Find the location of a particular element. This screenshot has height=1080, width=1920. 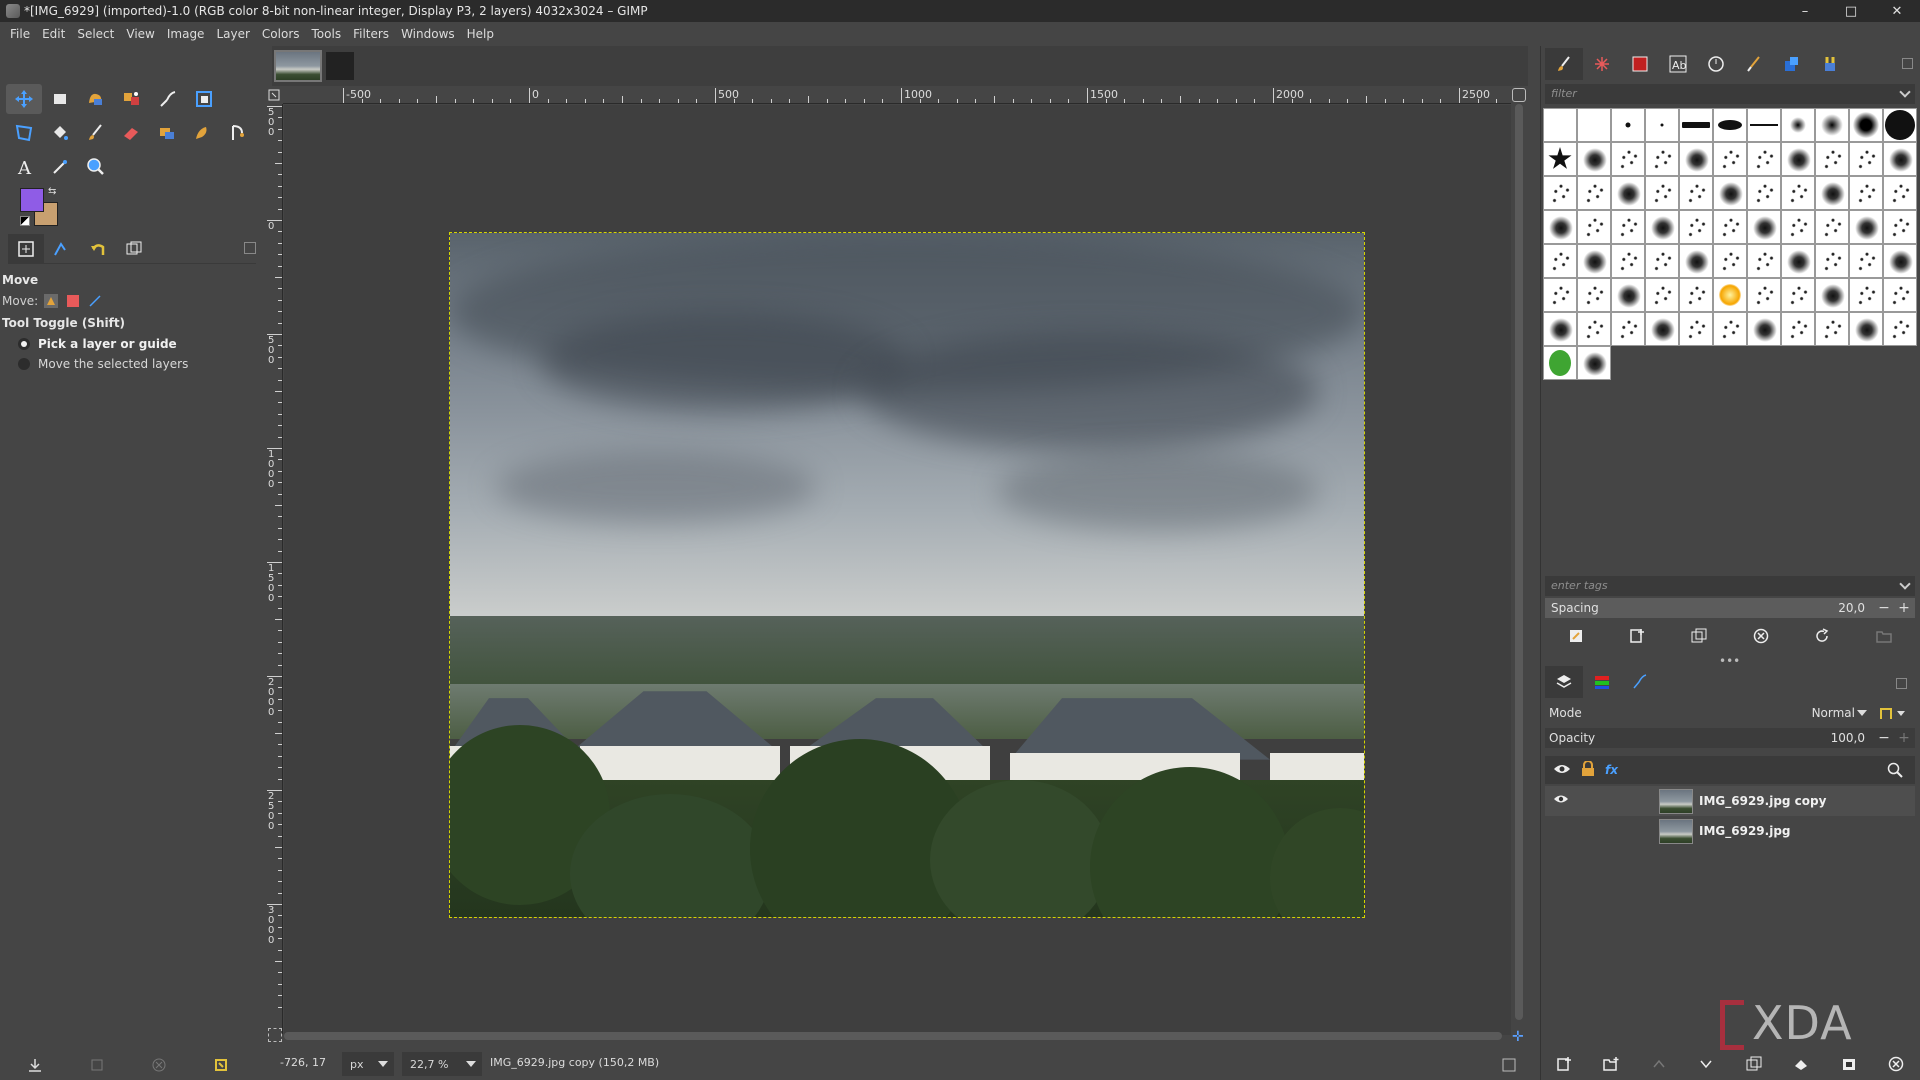

move-layer-icon is located at coordinates (51, 301).